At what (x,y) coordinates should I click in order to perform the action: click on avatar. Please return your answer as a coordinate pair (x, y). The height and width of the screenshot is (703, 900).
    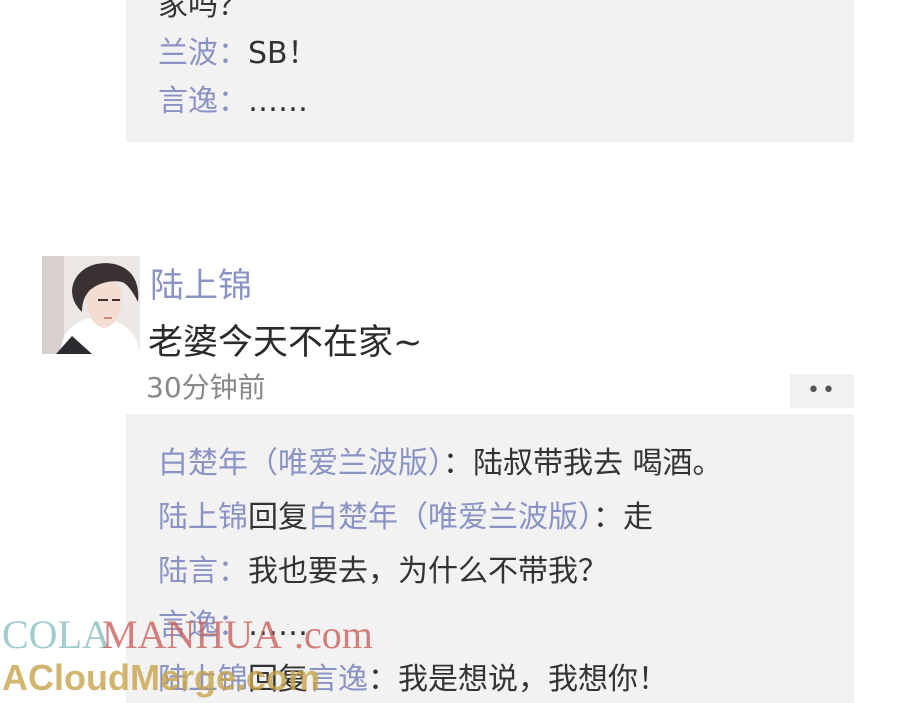
    Looking at the image, I should click on (91, 305).